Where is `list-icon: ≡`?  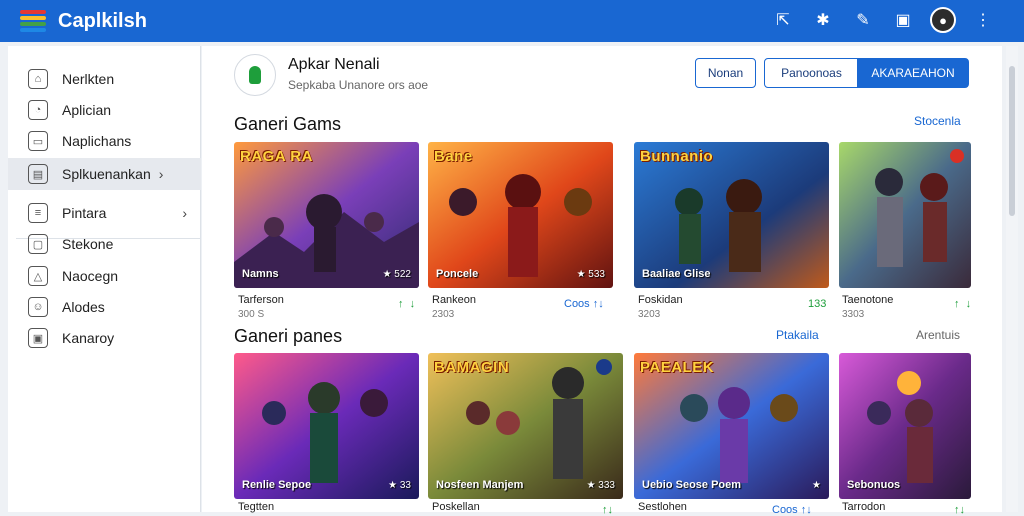
list-icon: ≡ is located at coordinates (38, 213).